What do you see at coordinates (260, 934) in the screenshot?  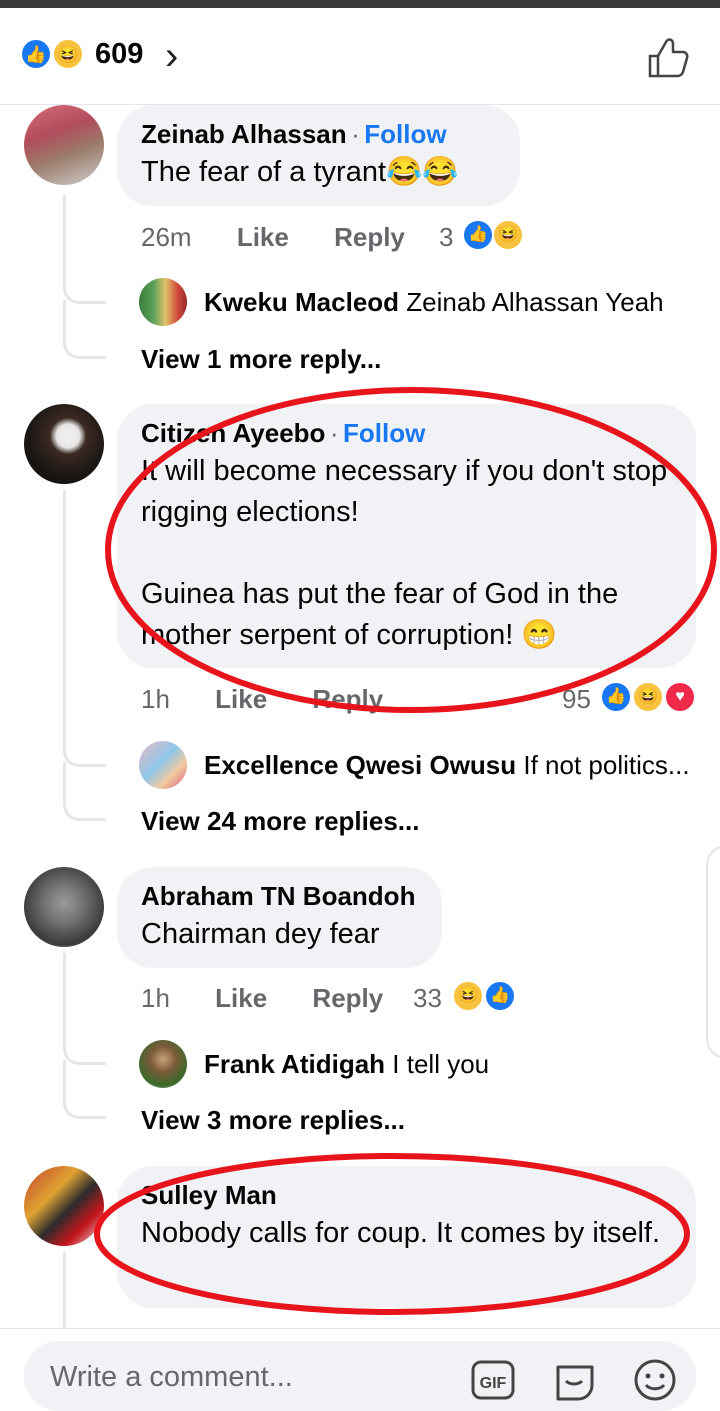 I see `comment-text: Chairman dey fear` at bounding box center [260, 934].